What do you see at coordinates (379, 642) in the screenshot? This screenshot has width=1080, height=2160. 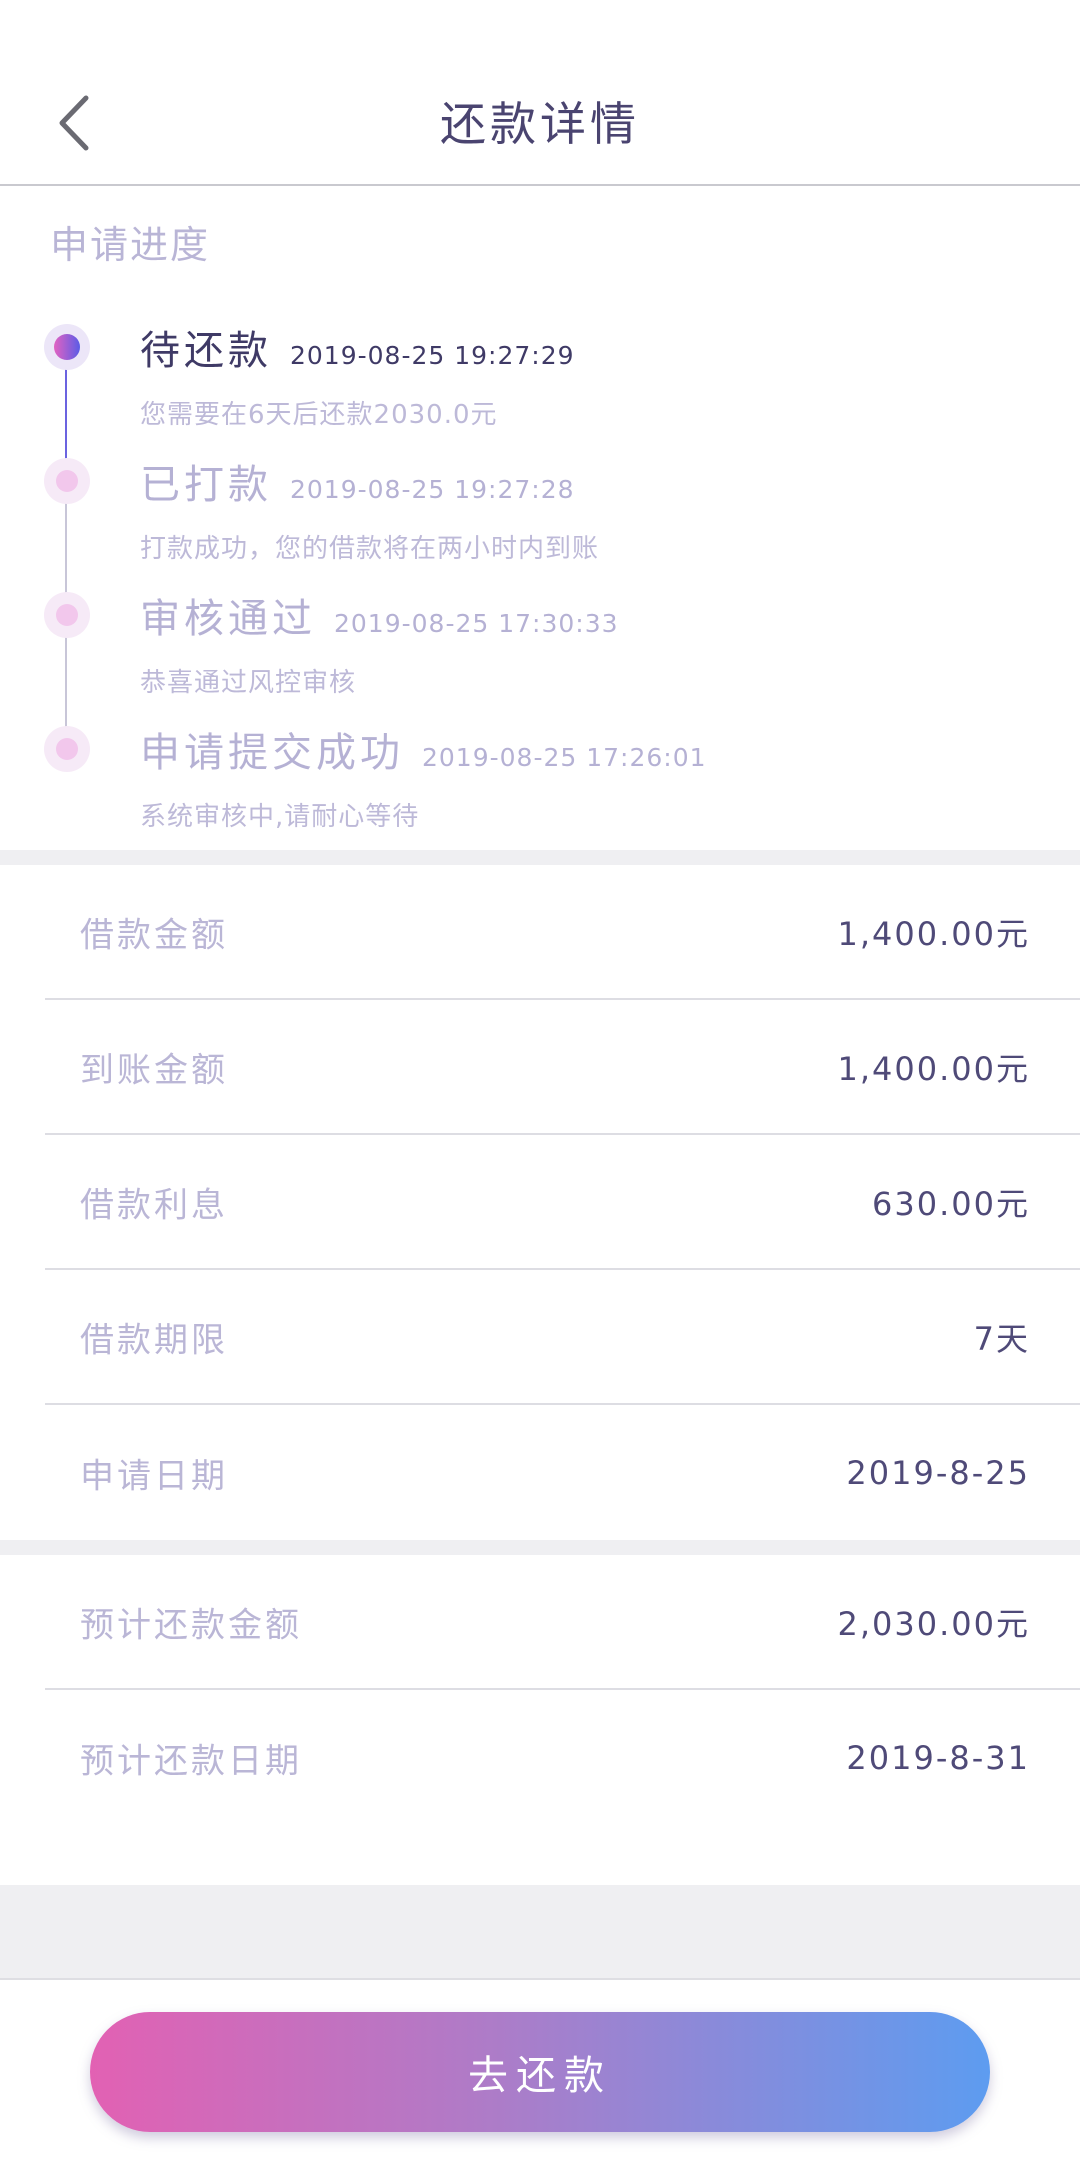 I see `progress-step-approved: 审核通过 2019-08-25 17:30:33 恭喜通过风控审核` at bounding box center [379, 642].